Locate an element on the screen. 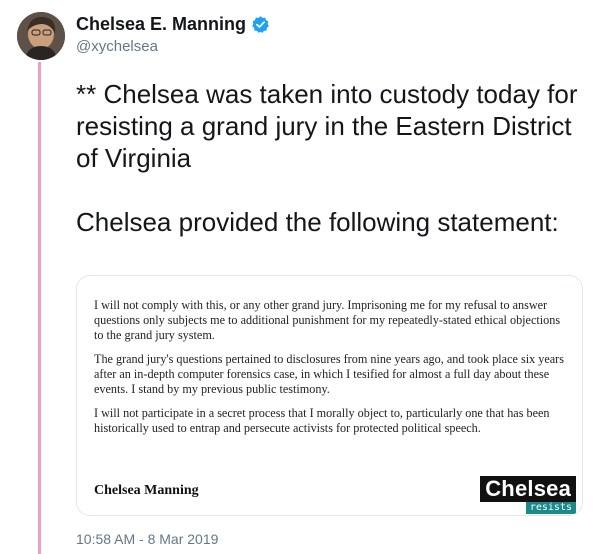 The height and width of the screenshot is (554, 600). avatar-image is located at coordinates (41, 36).